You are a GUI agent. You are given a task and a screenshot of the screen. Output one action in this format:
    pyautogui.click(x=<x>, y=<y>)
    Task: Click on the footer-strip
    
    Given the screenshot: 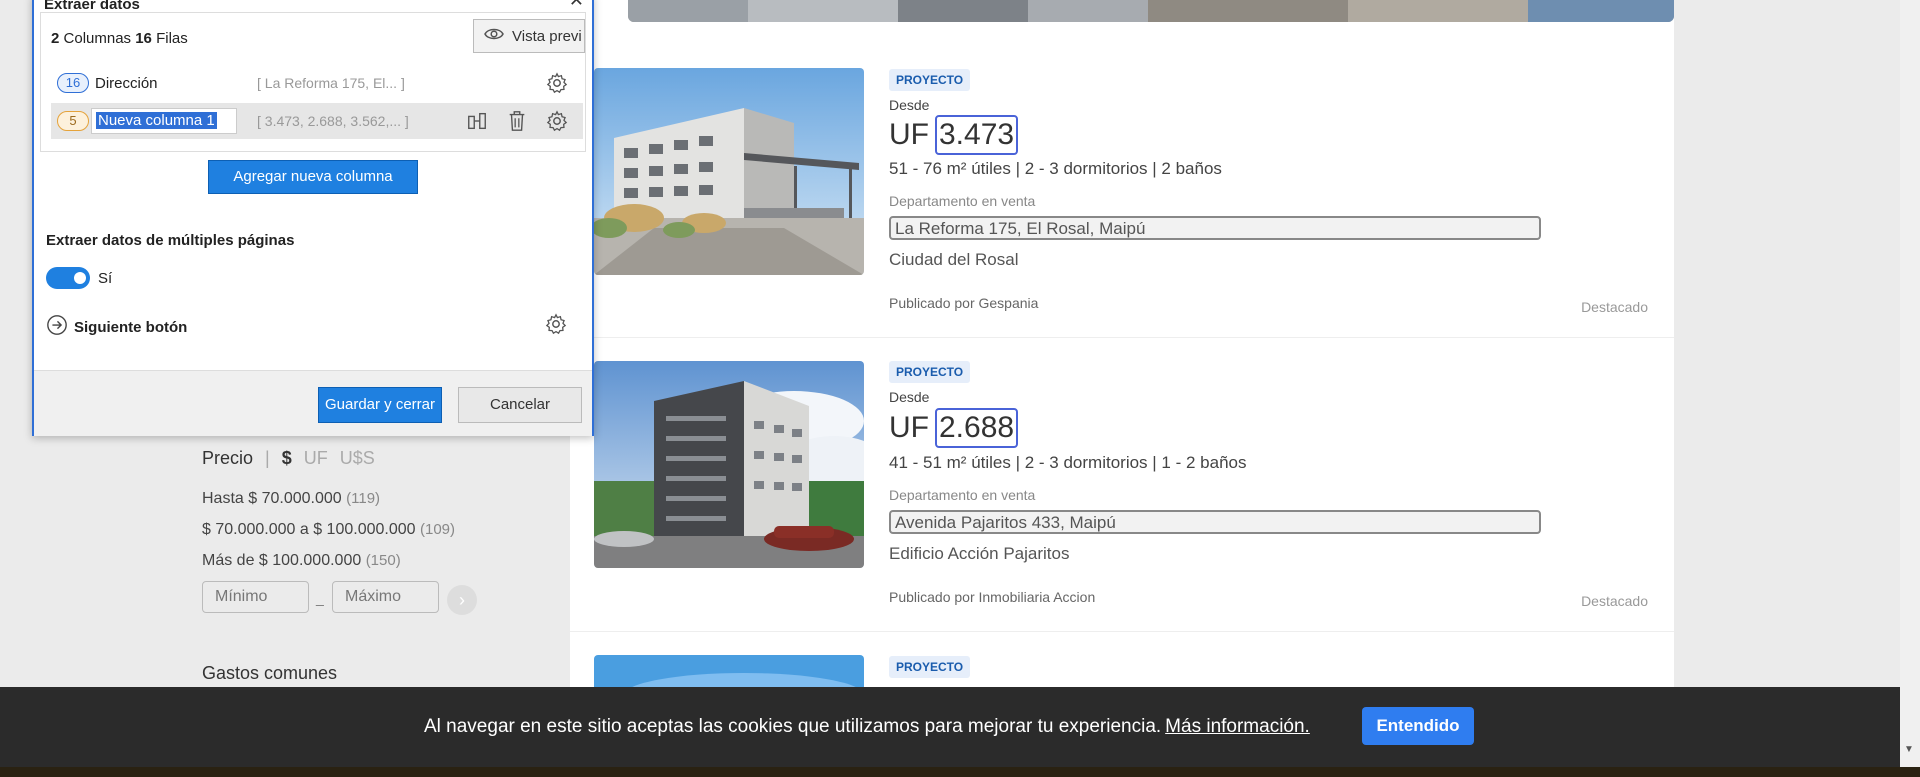 What is the action you would take?
    pyautogui.click(x=960, y=772)
    